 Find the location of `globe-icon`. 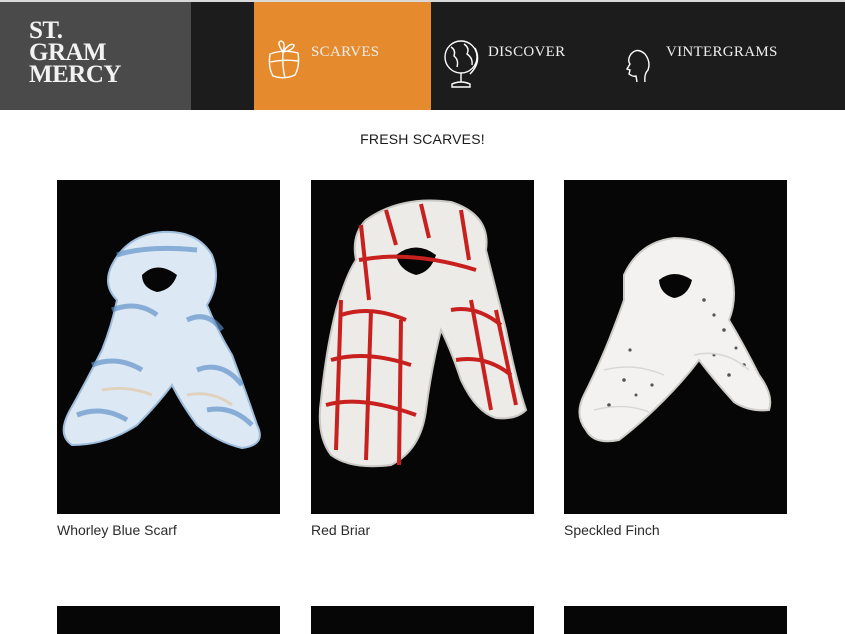

globe-icon is located at coordinates (462, 66).